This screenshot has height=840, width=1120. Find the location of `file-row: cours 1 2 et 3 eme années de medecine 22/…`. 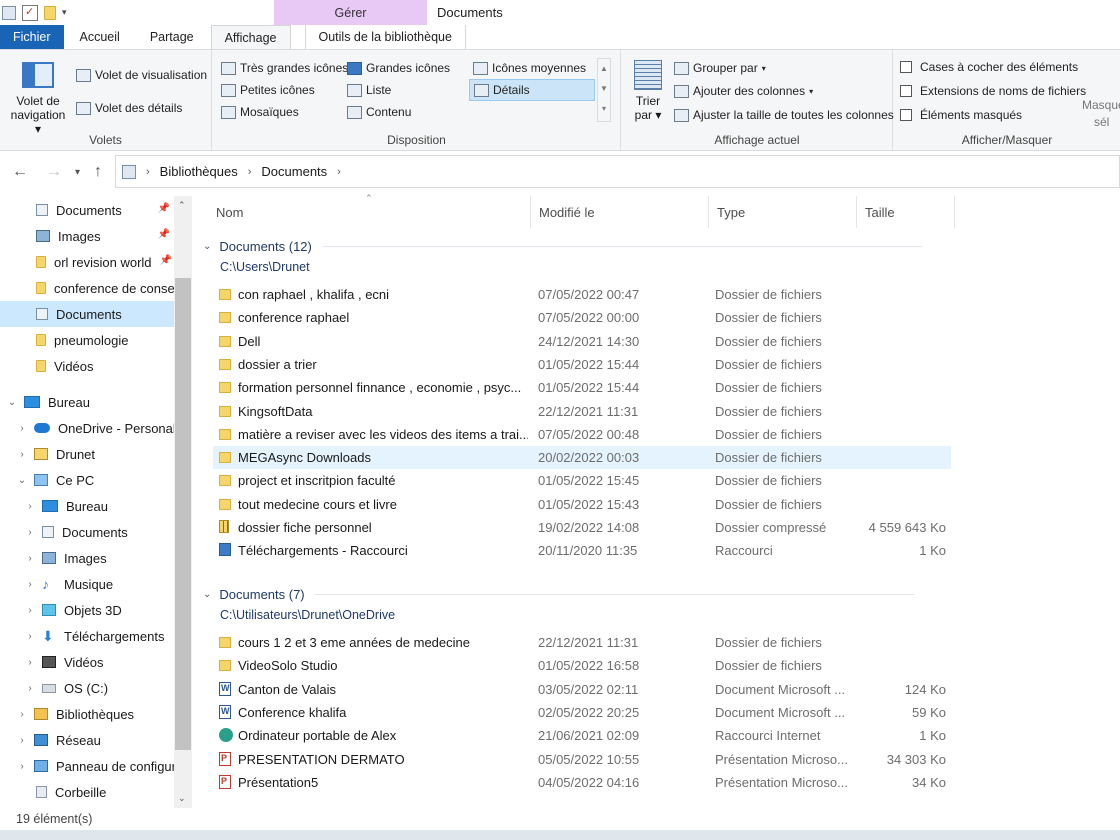

file-row: cours 1 2 et 3 eme années de medecine 22/… is located at coordinates (582, 642).